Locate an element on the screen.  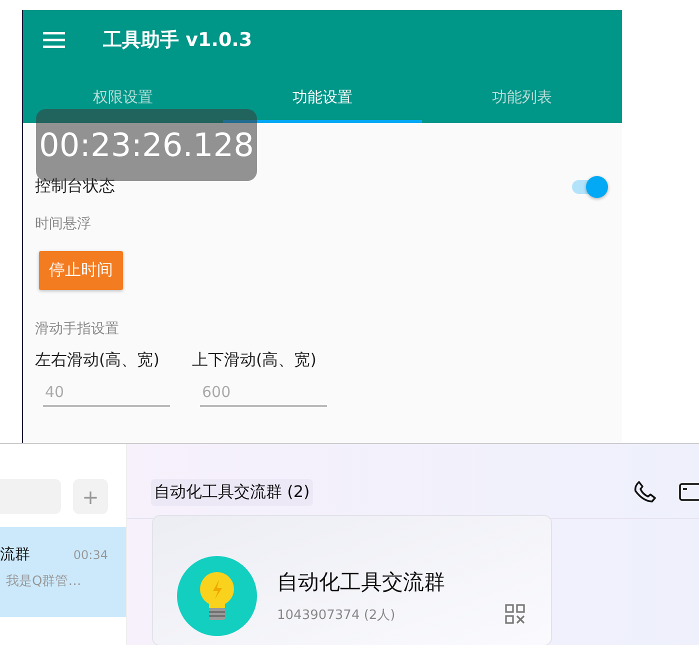
section-label: 时间悬浮 is located at coordinates (63, 224).